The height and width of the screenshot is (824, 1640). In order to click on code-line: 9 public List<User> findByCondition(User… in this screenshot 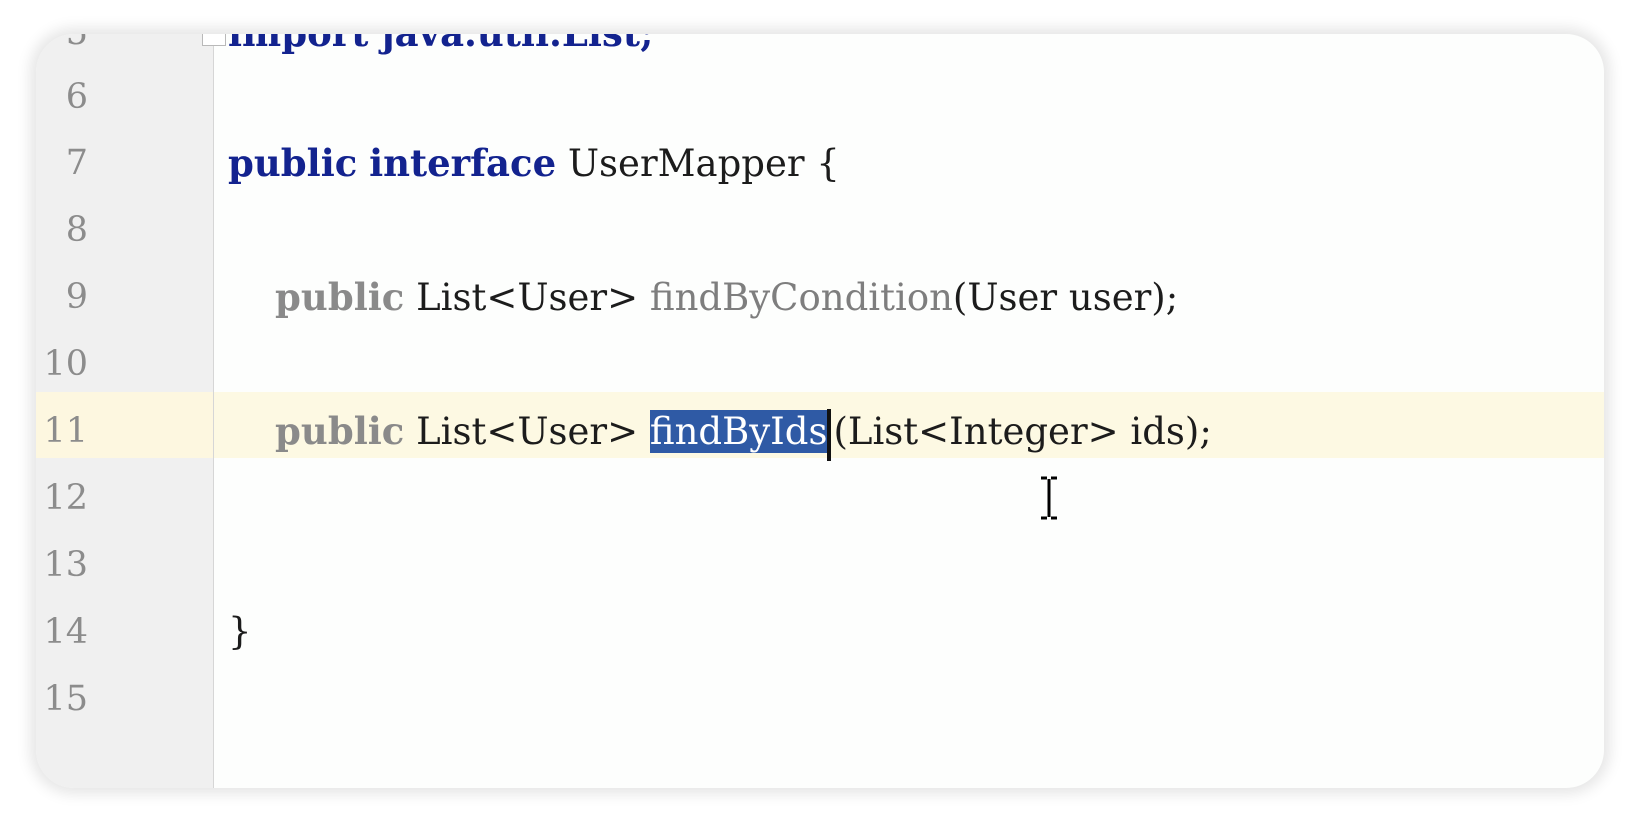, I will do `click(820, 297)`.